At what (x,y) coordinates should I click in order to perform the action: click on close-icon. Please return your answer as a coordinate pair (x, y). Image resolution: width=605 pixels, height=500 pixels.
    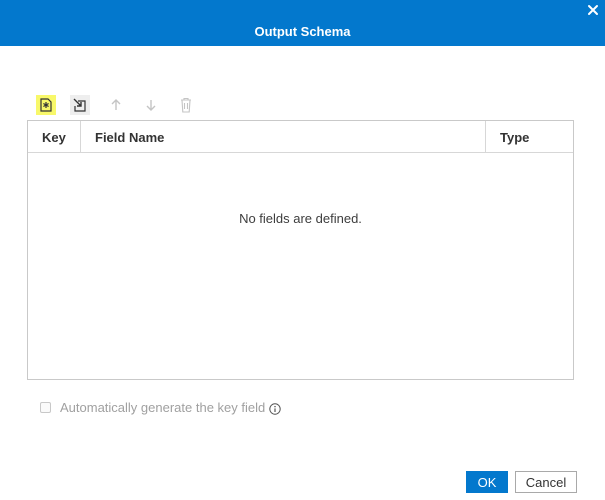
    Looking at the image, I should click on (593, 10).